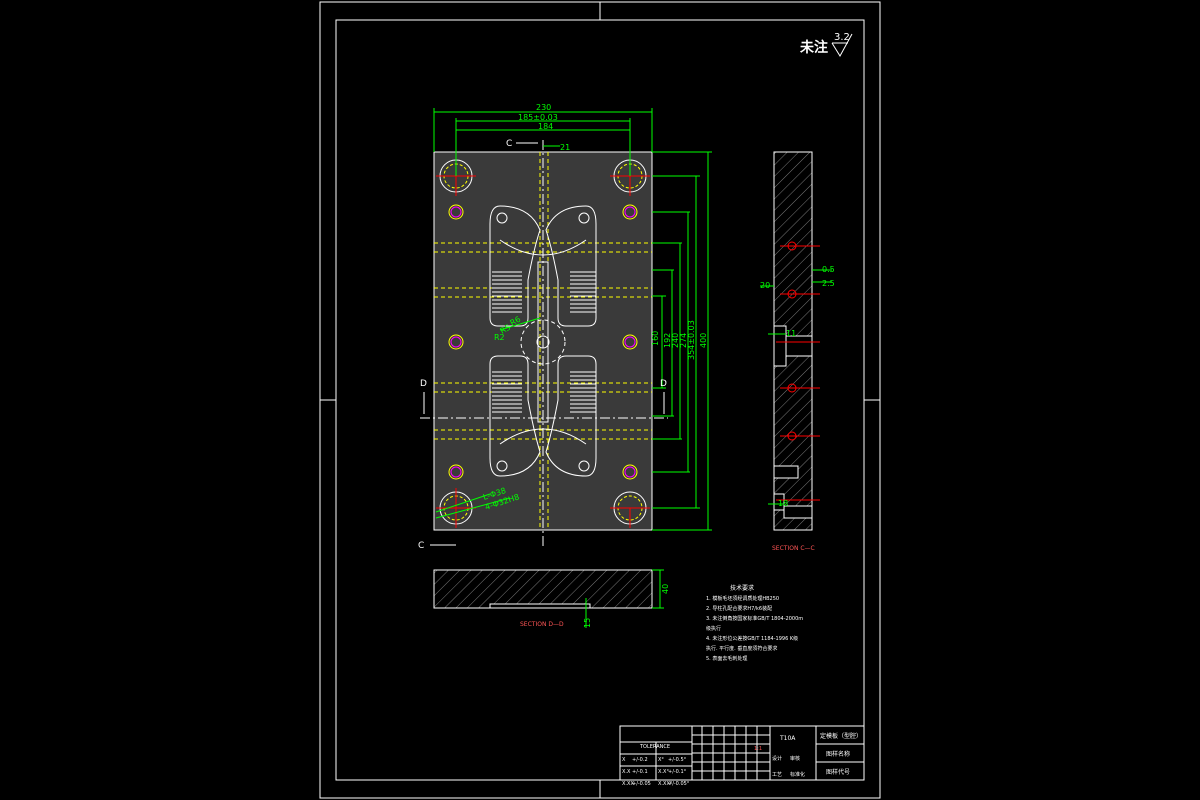 The width and height of the screenshot is (1200, 800). I want to click on dim-hole-spacing: 185±0.03, so click(538, 117).